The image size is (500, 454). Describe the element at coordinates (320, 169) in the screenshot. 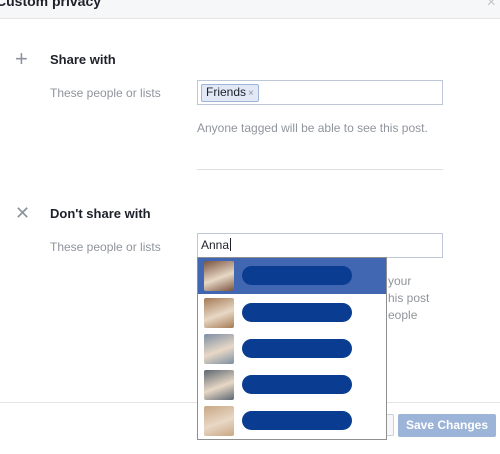

I see `section-divider` at that location.